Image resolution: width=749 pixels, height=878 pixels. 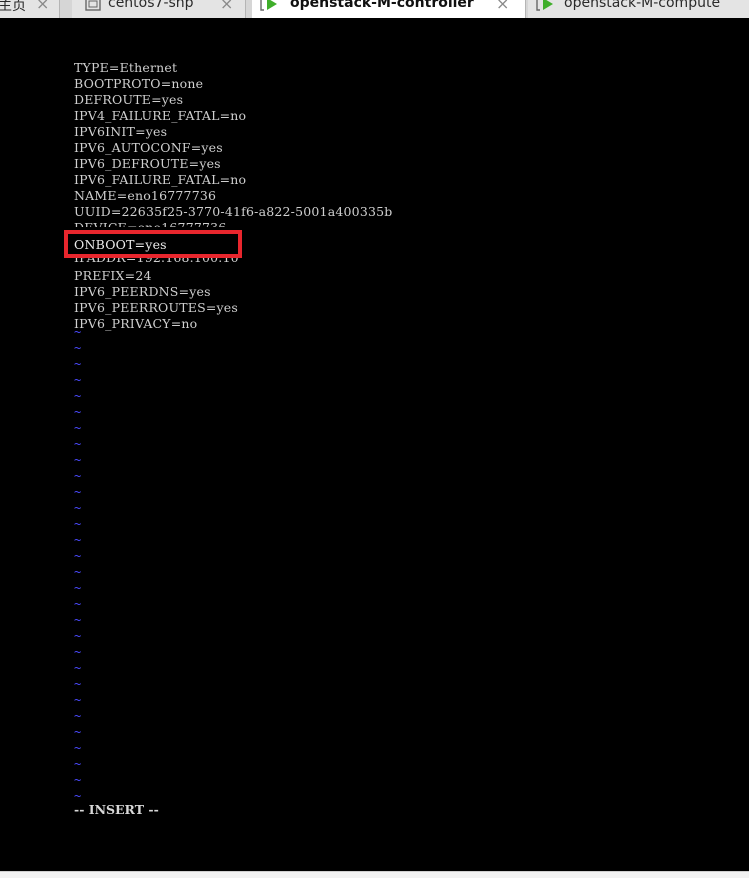 What do you see at coordinates (160, 179) in the screenshot?
I see `file-line: IPV6_FAILURE_FATAL=no` at bounding box center [160, 179].